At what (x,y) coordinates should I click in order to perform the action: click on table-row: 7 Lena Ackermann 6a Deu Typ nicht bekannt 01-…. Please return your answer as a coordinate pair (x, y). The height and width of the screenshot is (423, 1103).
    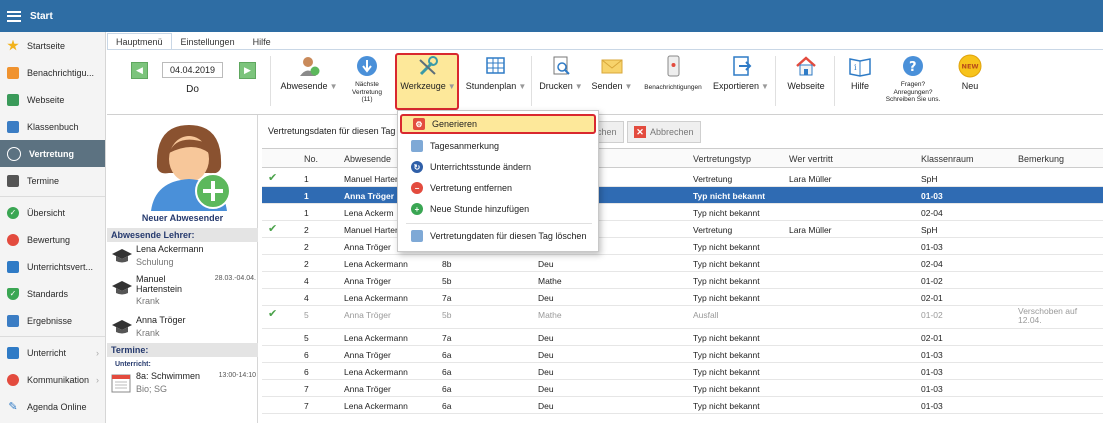
    Looking at the image, I should click on (682, 405).